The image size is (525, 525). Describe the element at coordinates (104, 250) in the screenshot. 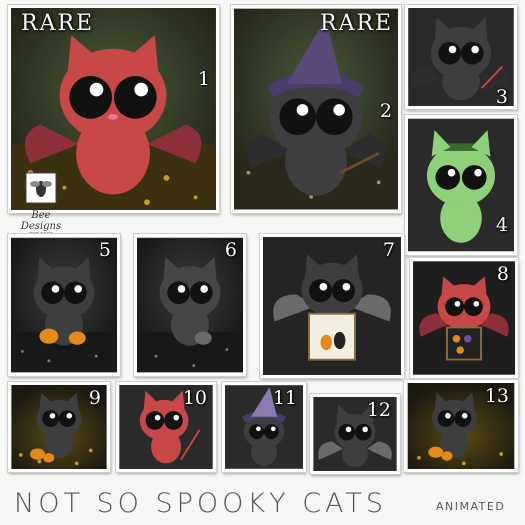

I see `tile-number: 5` at that location.